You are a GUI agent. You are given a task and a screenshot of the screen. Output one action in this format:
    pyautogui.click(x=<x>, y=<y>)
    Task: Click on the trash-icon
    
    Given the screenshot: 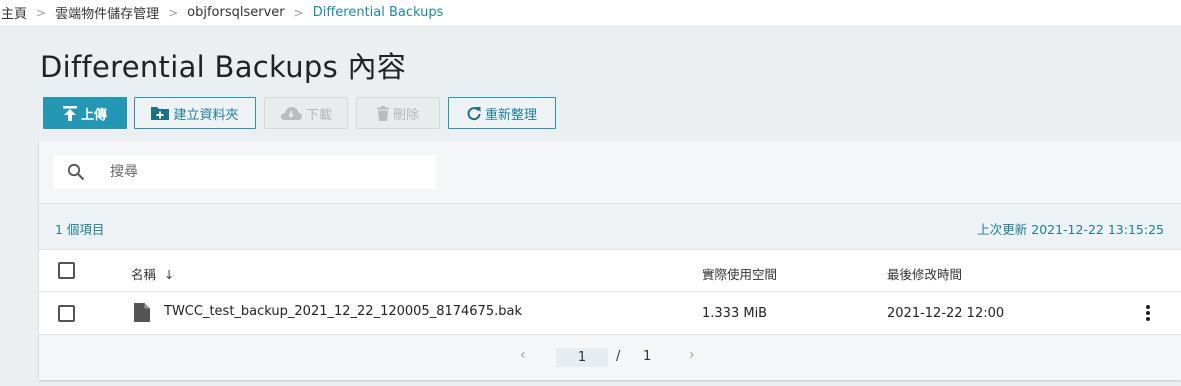 What is the action you would take?
    pyautogui.click(x=382, y=113)
    